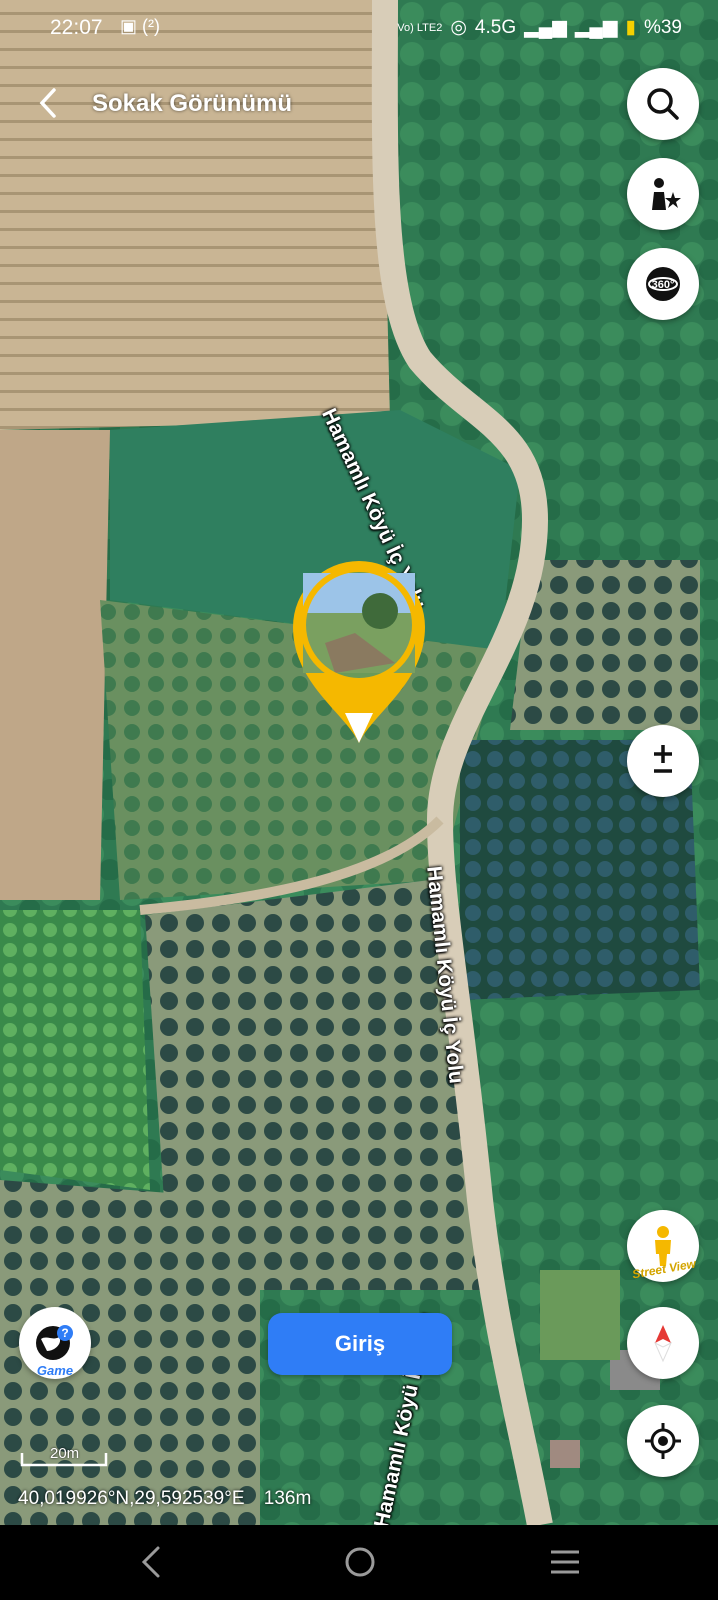  What do you see at coordinates (152, 1562) in the screenshot?
I see `nav-back-icon` at bounding box center [152, 1562].